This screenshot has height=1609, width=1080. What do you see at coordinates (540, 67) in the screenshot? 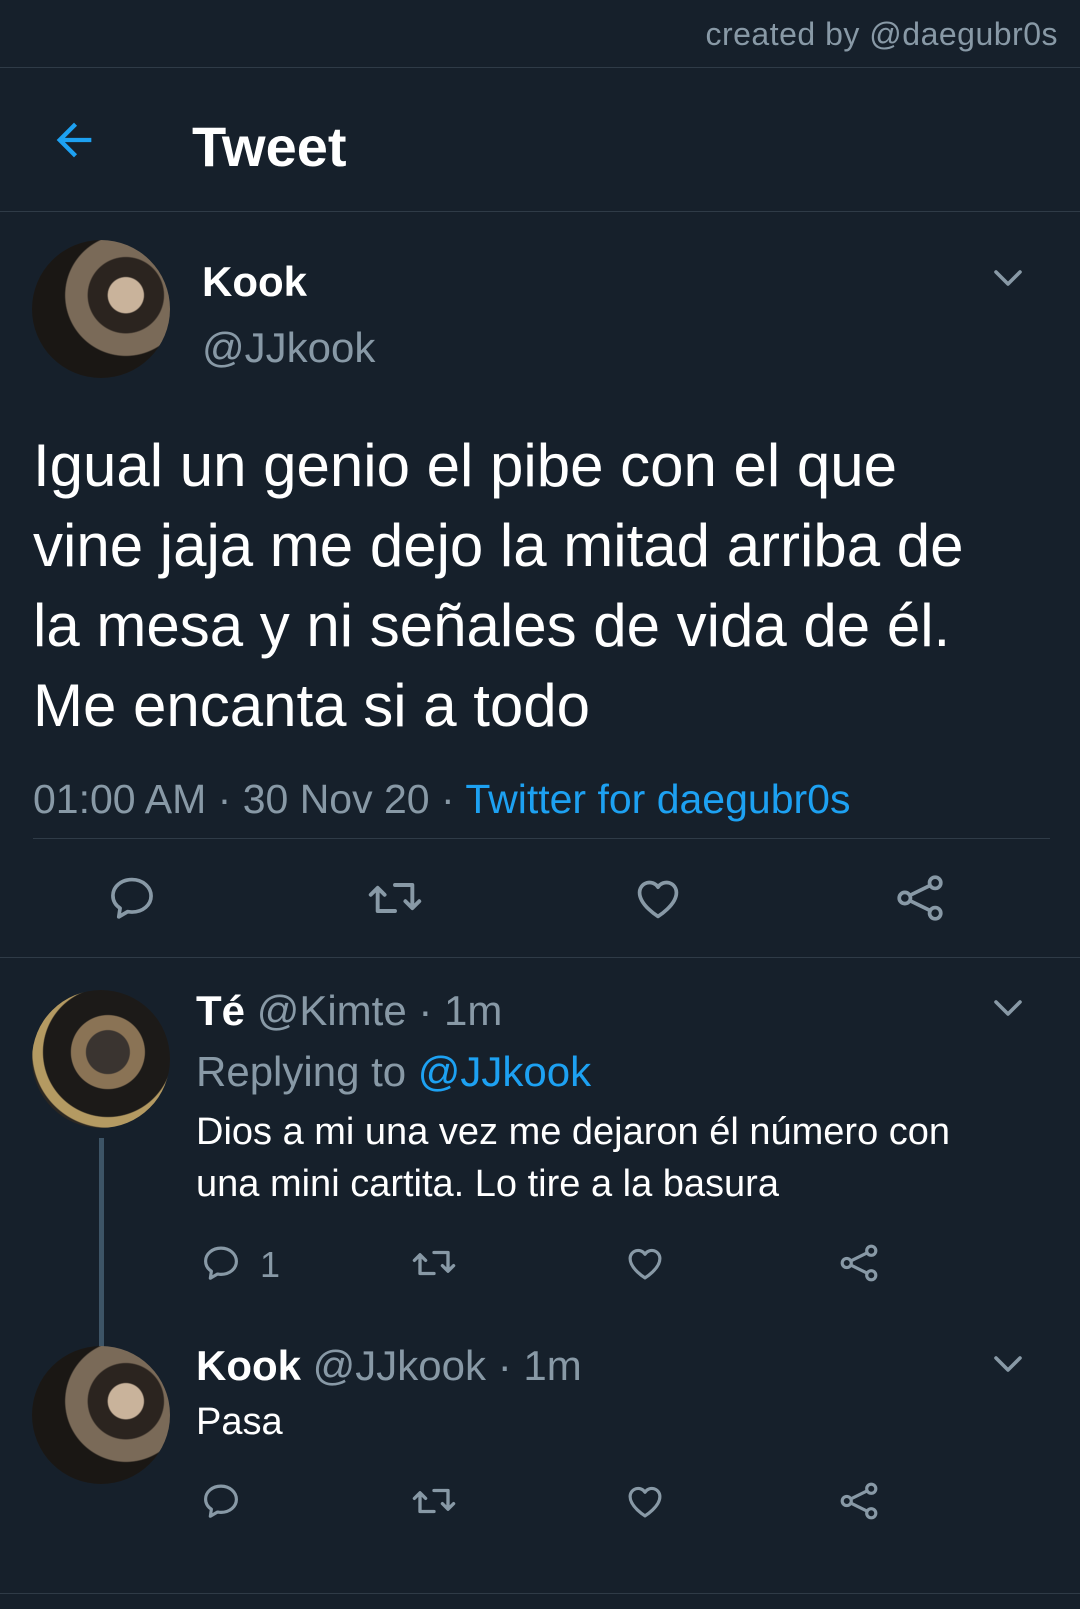
I see `top-divider` at bounding box center [540, 67].